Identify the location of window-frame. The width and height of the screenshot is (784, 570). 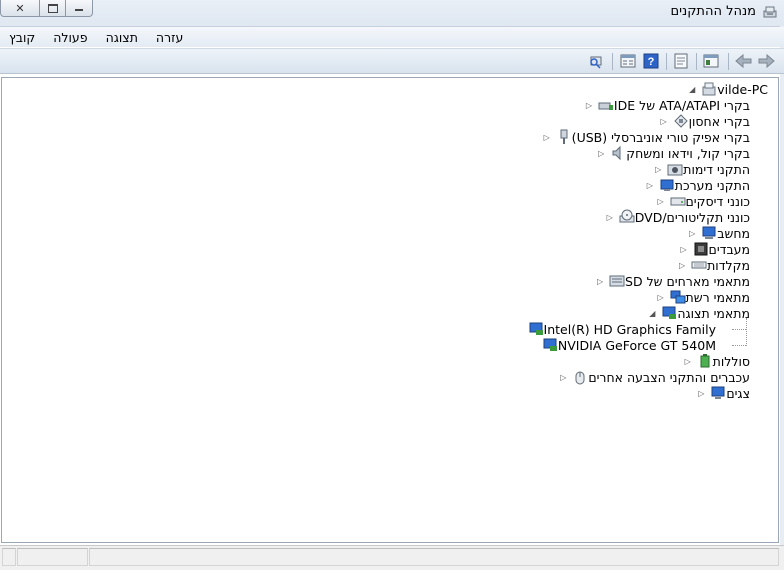
(782, 297).